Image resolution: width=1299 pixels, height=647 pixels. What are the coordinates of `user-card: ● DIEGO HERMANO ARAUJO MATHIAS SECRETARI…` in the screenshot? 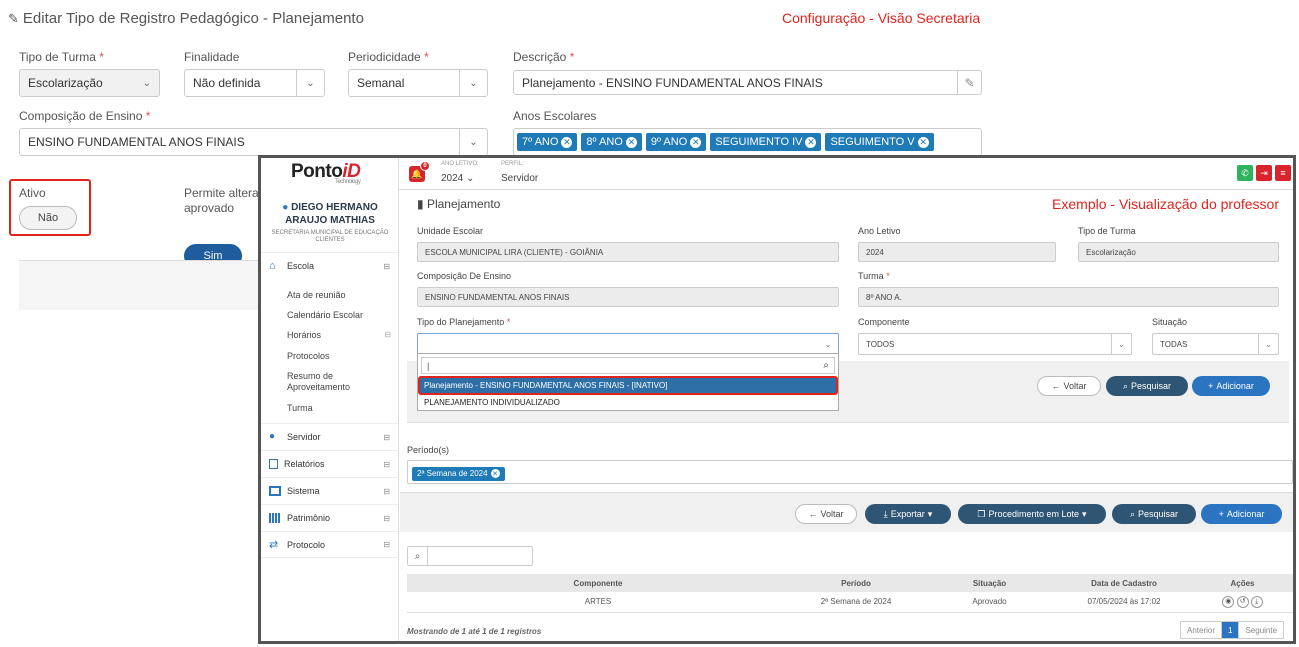 It's located at (330, 222).